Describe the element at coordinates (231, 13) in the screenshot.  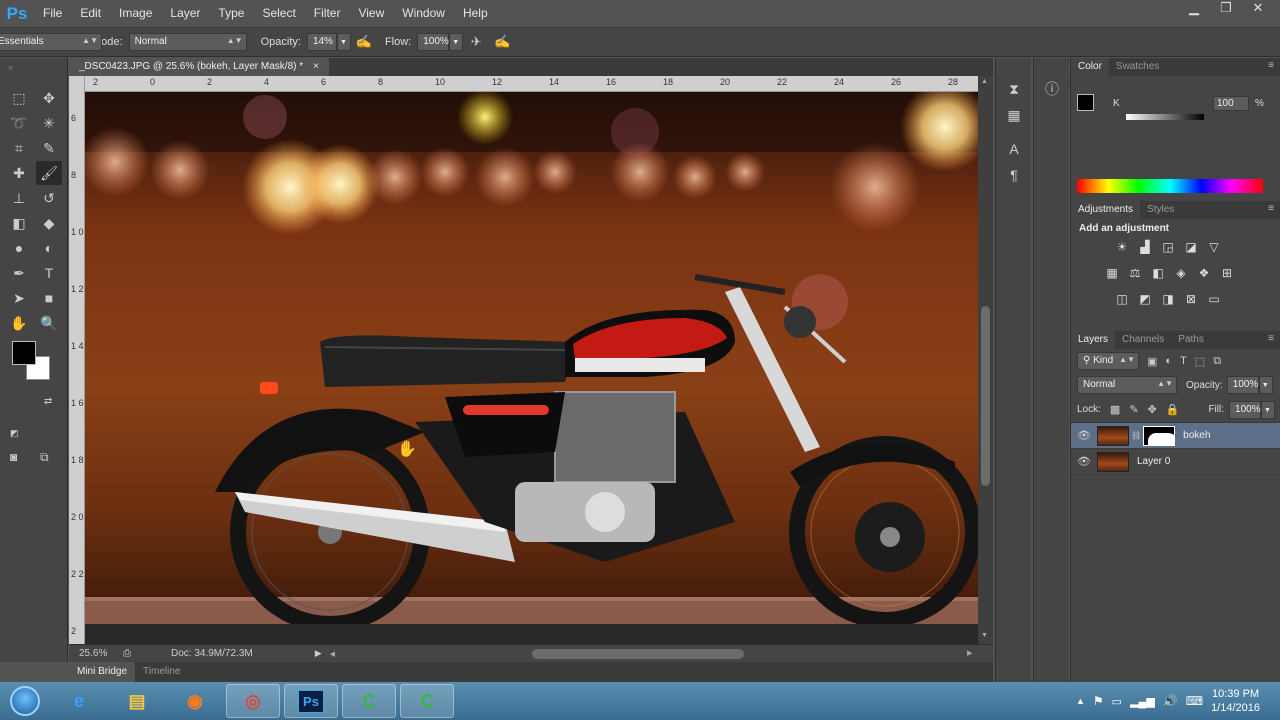
I see `menu-type: Type` at that location.